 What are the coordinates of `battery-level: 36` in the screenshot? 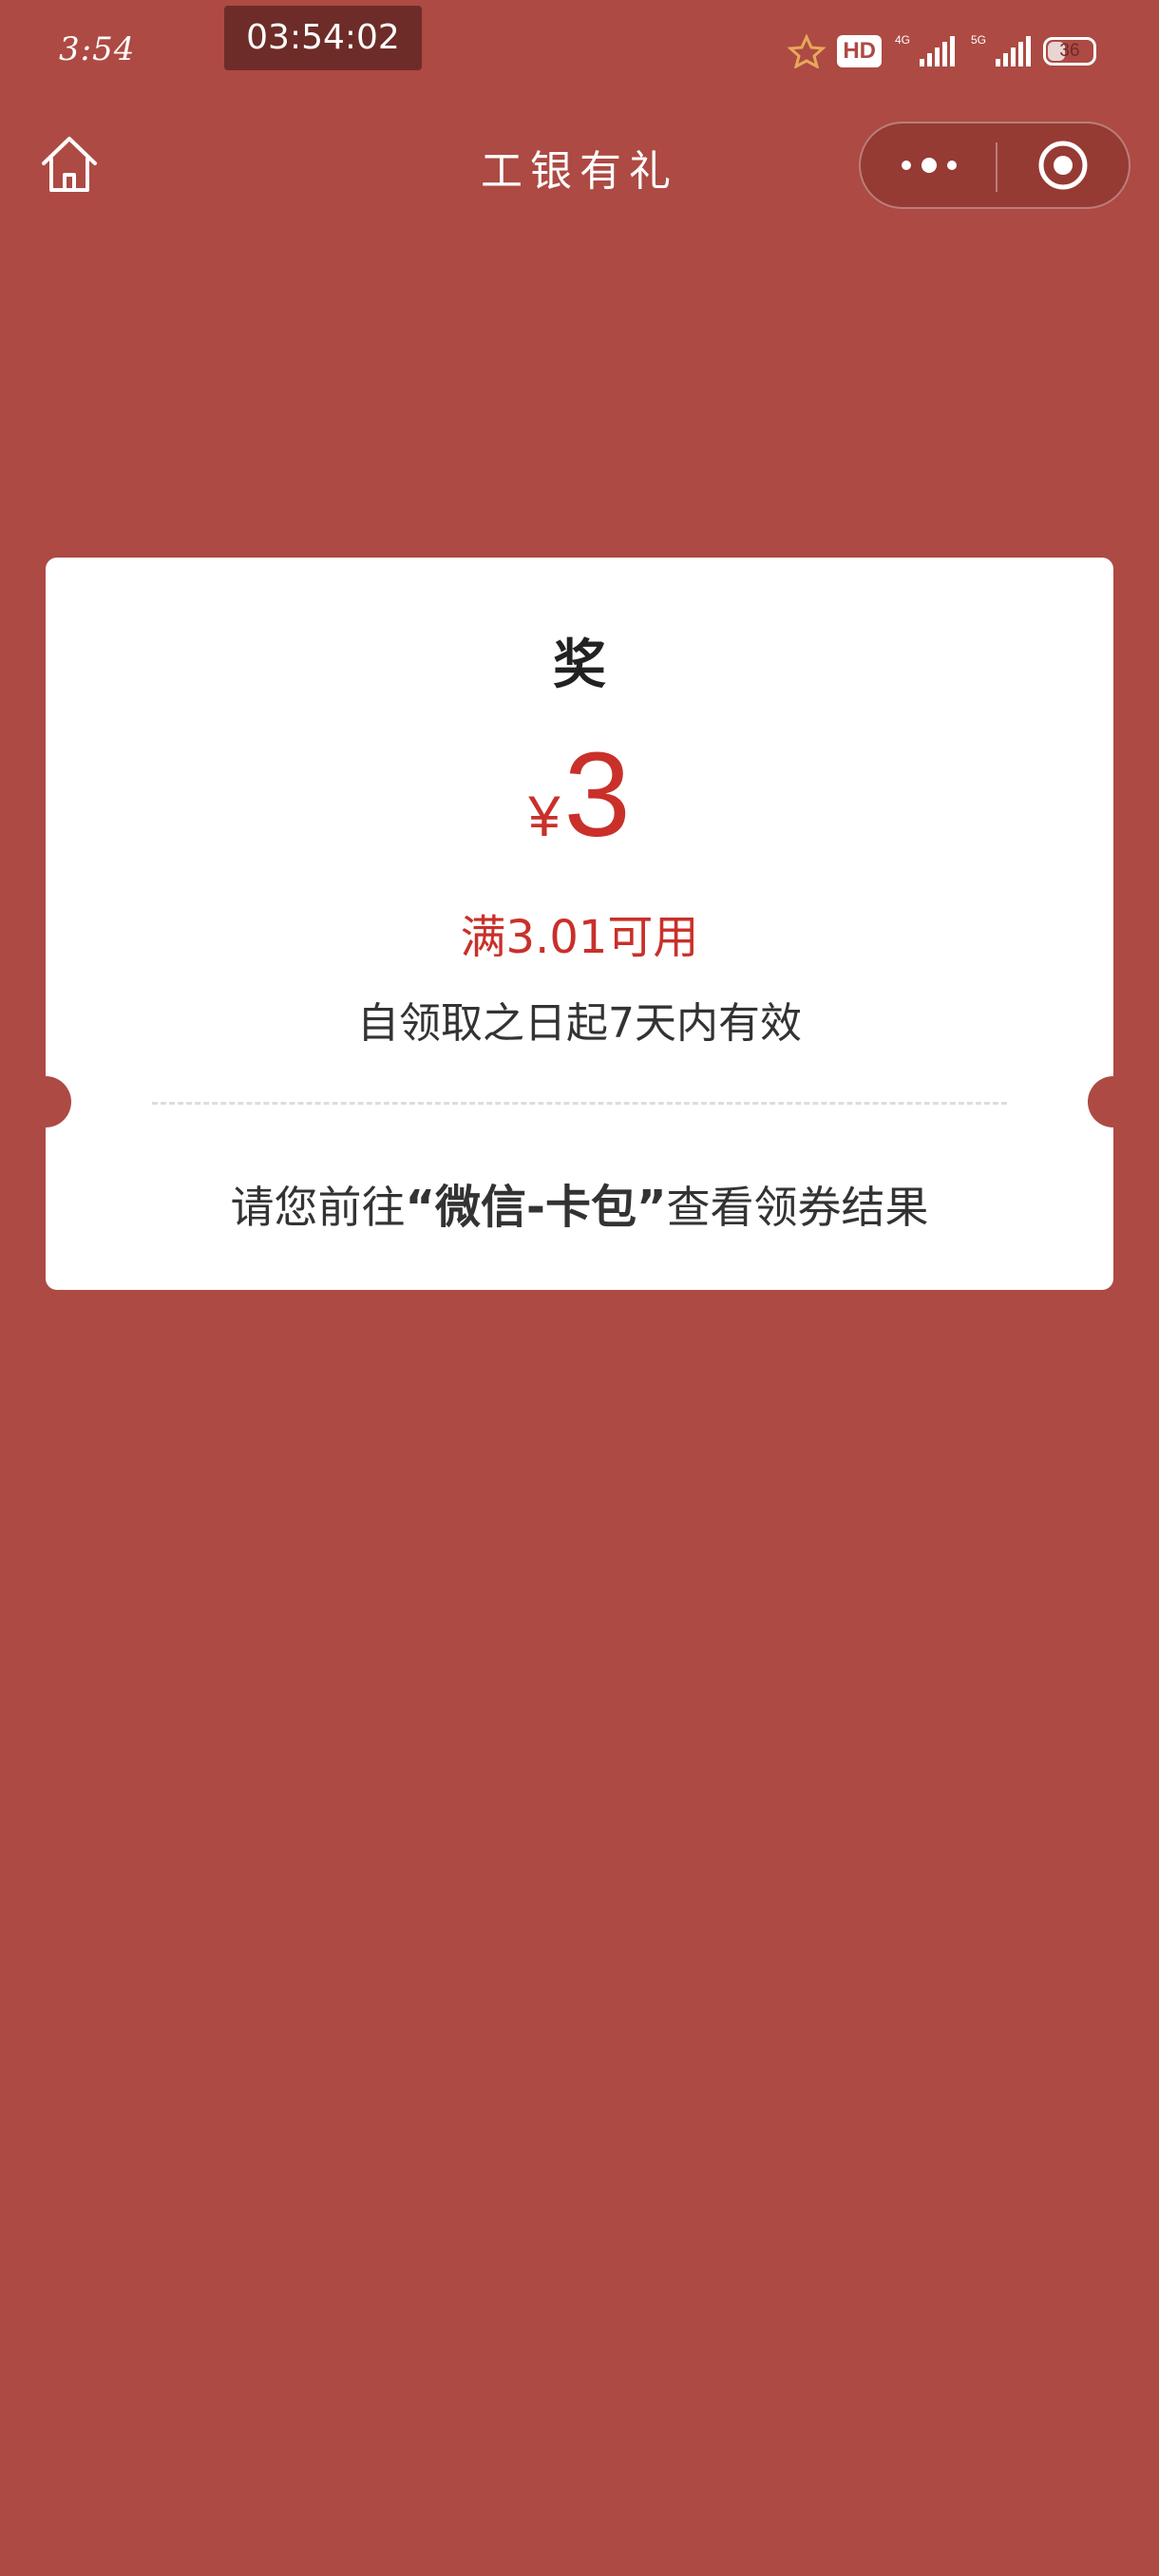 It's located at (1069, 51).